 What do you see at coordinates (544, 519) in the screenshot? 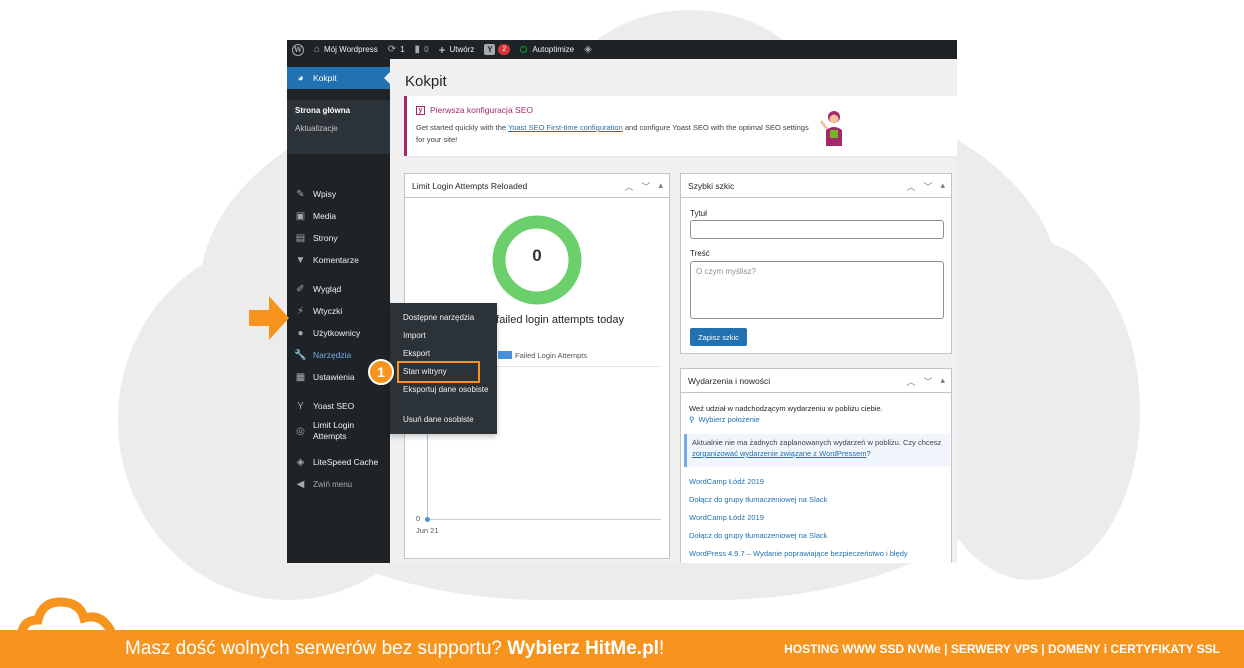
I see `chart-x-axis` at bounding box center [544, 519].